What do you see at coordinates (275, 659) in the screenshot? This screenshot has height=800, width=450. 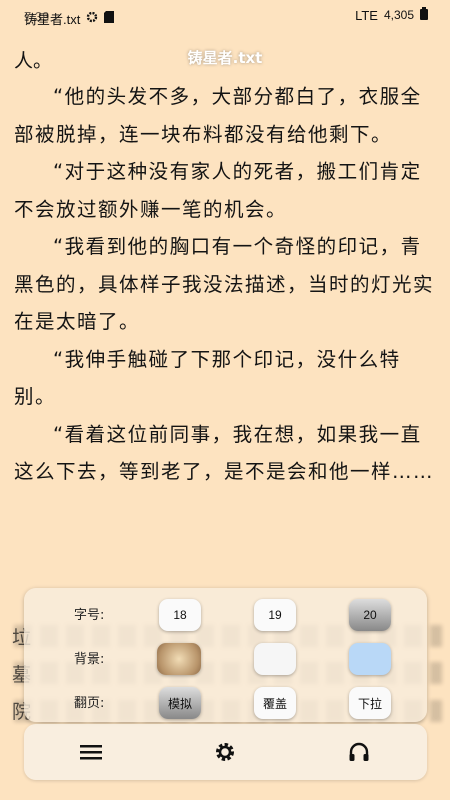 I see `background-white-swatch` at bounding box center [275, 659].